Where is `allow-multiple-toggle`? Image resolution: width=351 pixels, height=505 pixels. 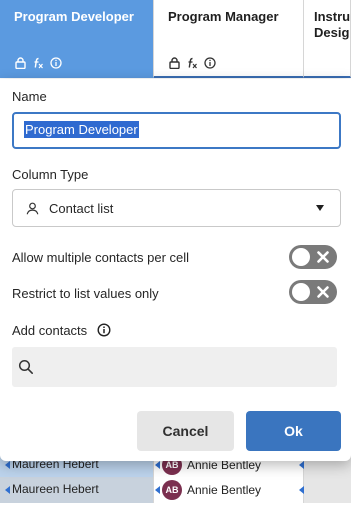
allow-multiple-toggle is located at coordinates (313, 257).